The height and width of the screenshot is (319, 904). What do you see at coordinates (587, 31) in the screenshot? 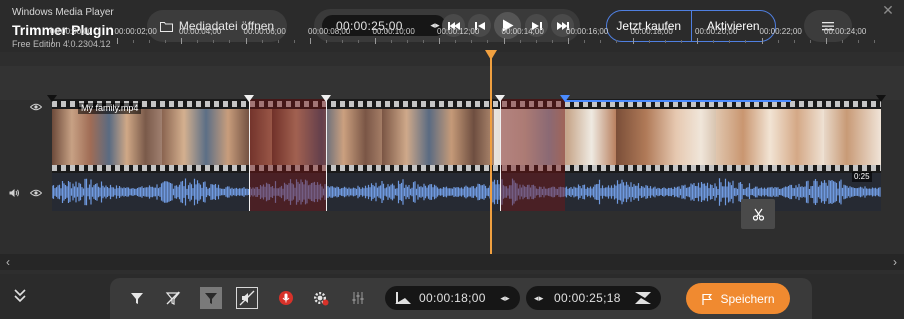
I see `ruler-label: 00:00:16;00` at bounding box center [587, 31].